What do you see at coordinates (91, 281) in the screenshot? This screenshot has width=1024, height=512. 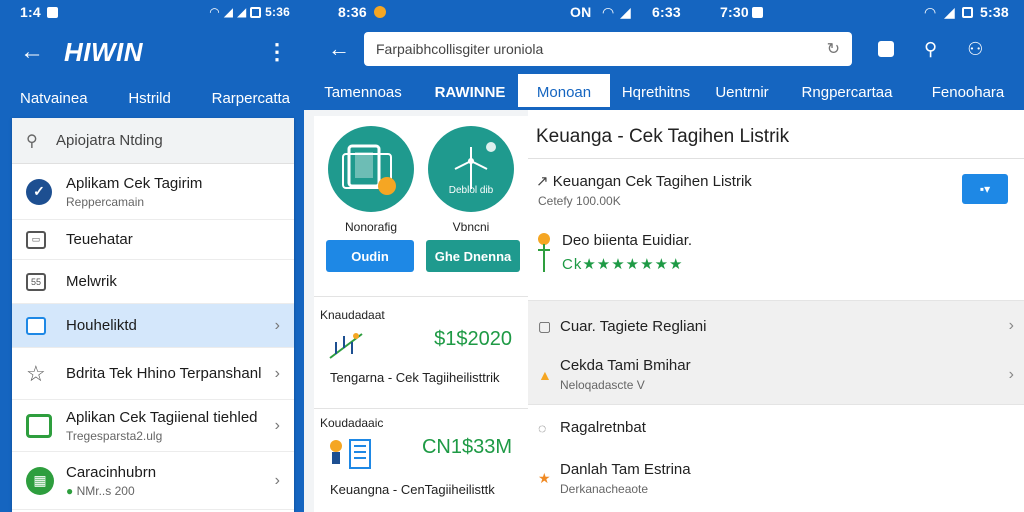 I see `list-item-label: Melwrik` at bounding box center [91, 281].